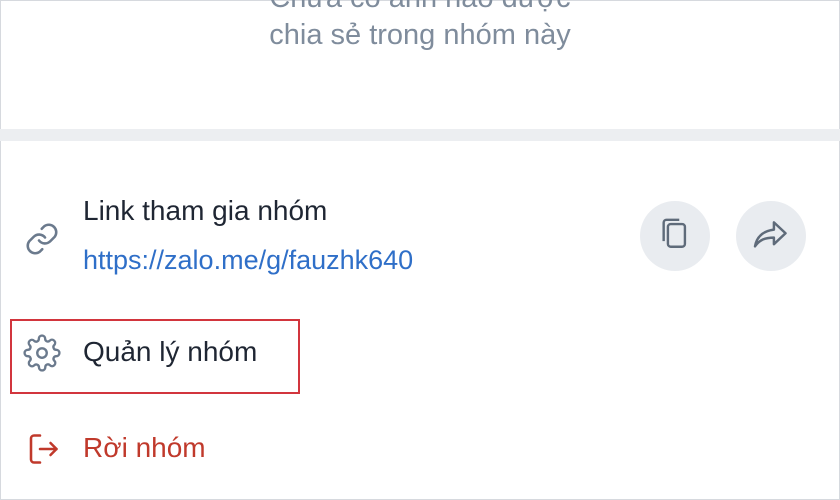  I want to click on highlight-annotation-box, so click(155, 356).